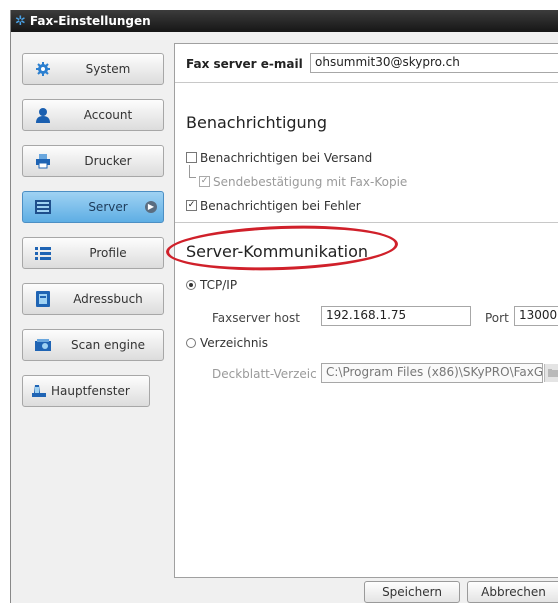 Image resolution: width=558 pixels, height=603 pixels. I want to click on directory-radio: Verzeichnis, so click(227, 343).